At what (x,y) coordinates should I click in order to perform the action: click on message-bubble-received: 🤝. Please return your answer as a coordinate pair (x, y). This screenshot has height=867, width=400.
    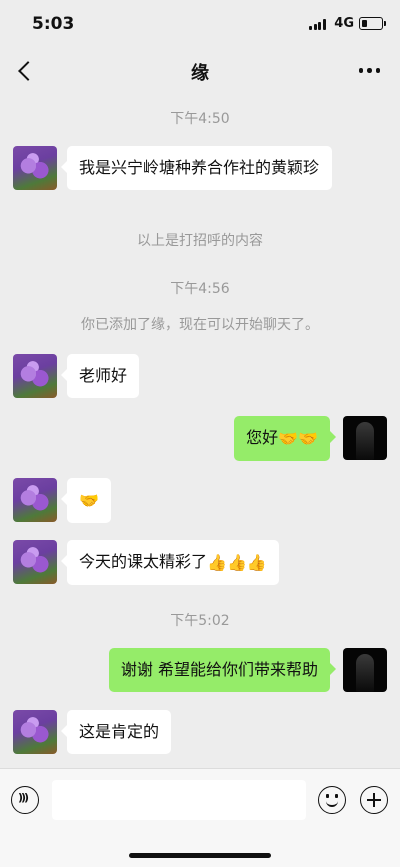
    Looking at the image, I should click on (86, 500).